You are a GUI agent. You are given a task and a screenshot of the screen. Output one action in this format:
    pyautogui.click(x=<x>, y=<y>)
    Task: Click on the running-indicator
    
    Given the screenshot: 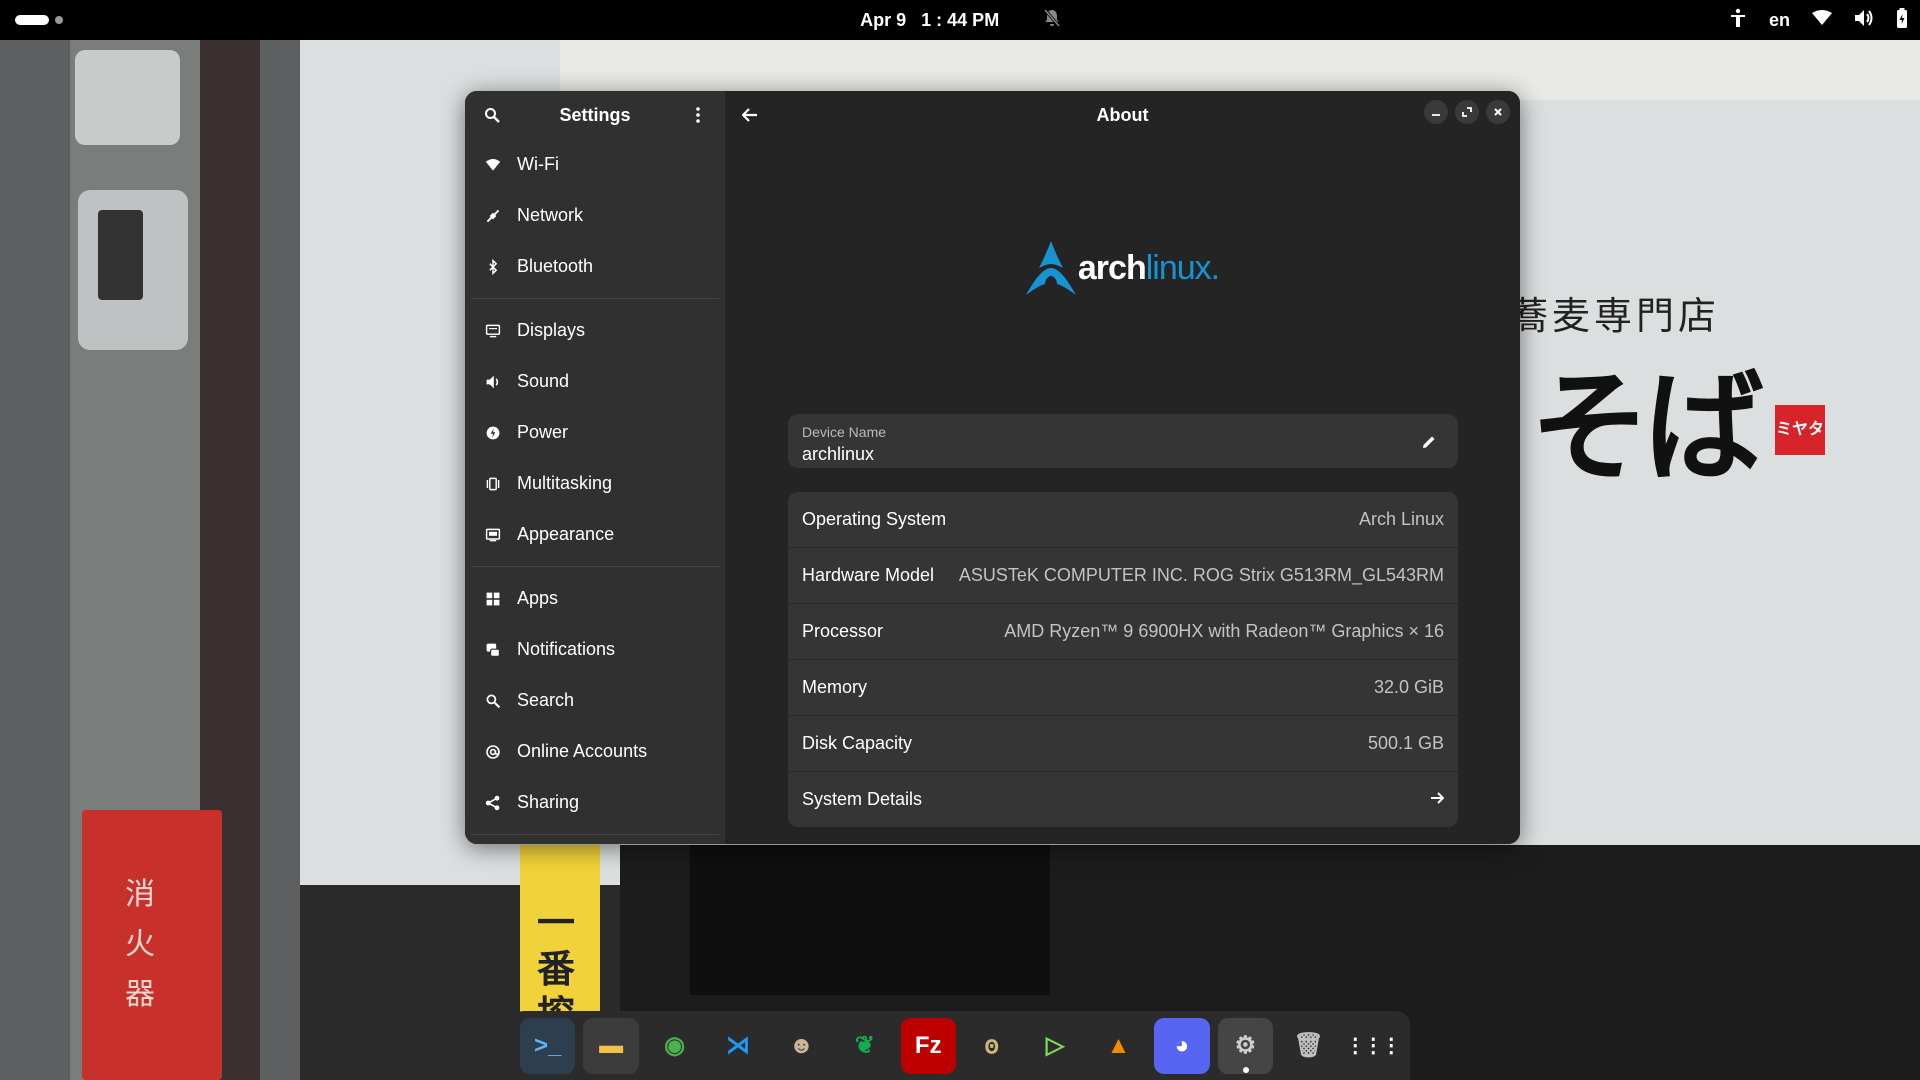 What is the action you would take?
    pyautogui.click(x=1245, y=1069)
    